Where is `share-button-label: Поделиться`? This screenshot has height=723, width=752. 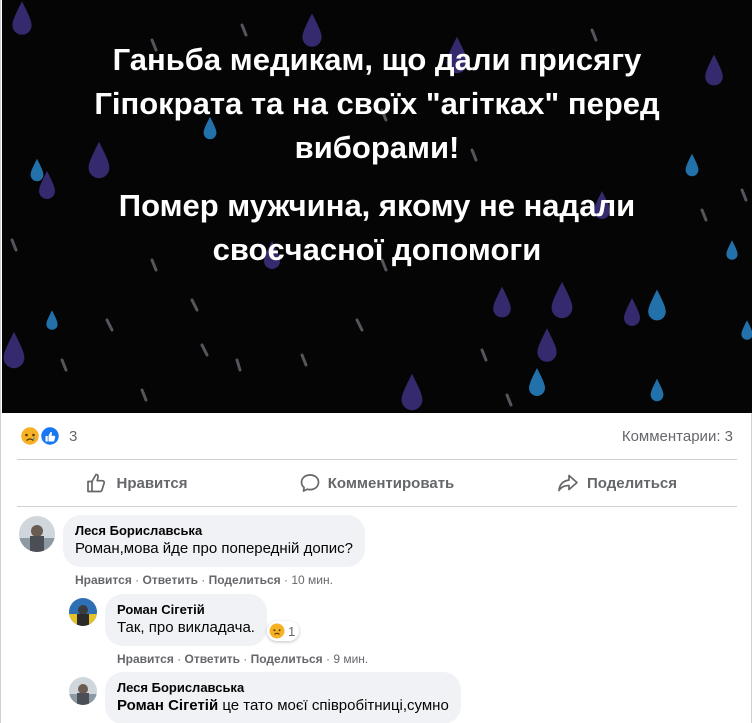 share-button-label: Поделиться is located at coordinates (632, 483).